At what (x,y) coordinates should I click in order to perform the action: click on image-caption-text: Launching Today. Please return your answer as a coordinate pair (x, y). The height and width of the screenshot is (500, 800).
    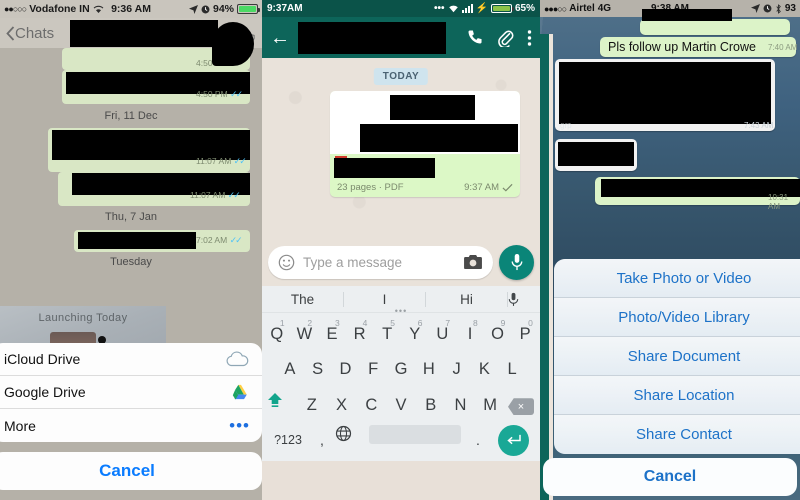
    Looking at the image, I should click on (83, 318).